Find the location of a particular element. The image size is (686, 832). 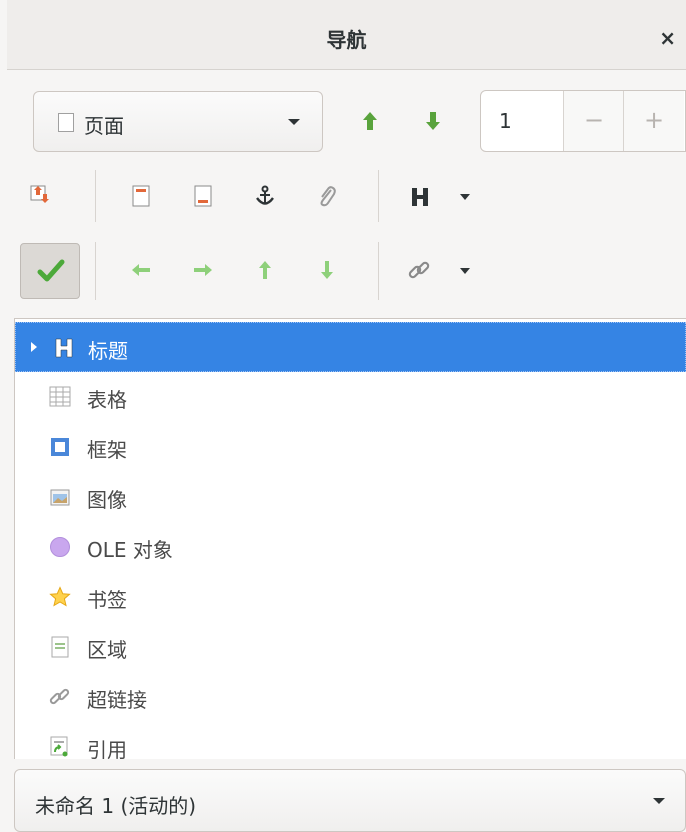

tree-item-label: 超链接 is located at coordinates (117, 700).